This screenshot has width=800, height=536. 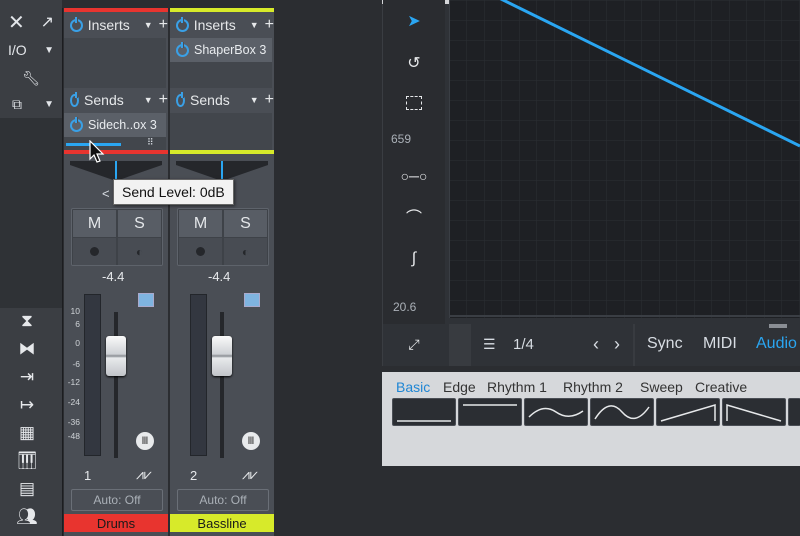 I want to click on send-slot: Sidech..ox 3, so click(x=115, y=125).